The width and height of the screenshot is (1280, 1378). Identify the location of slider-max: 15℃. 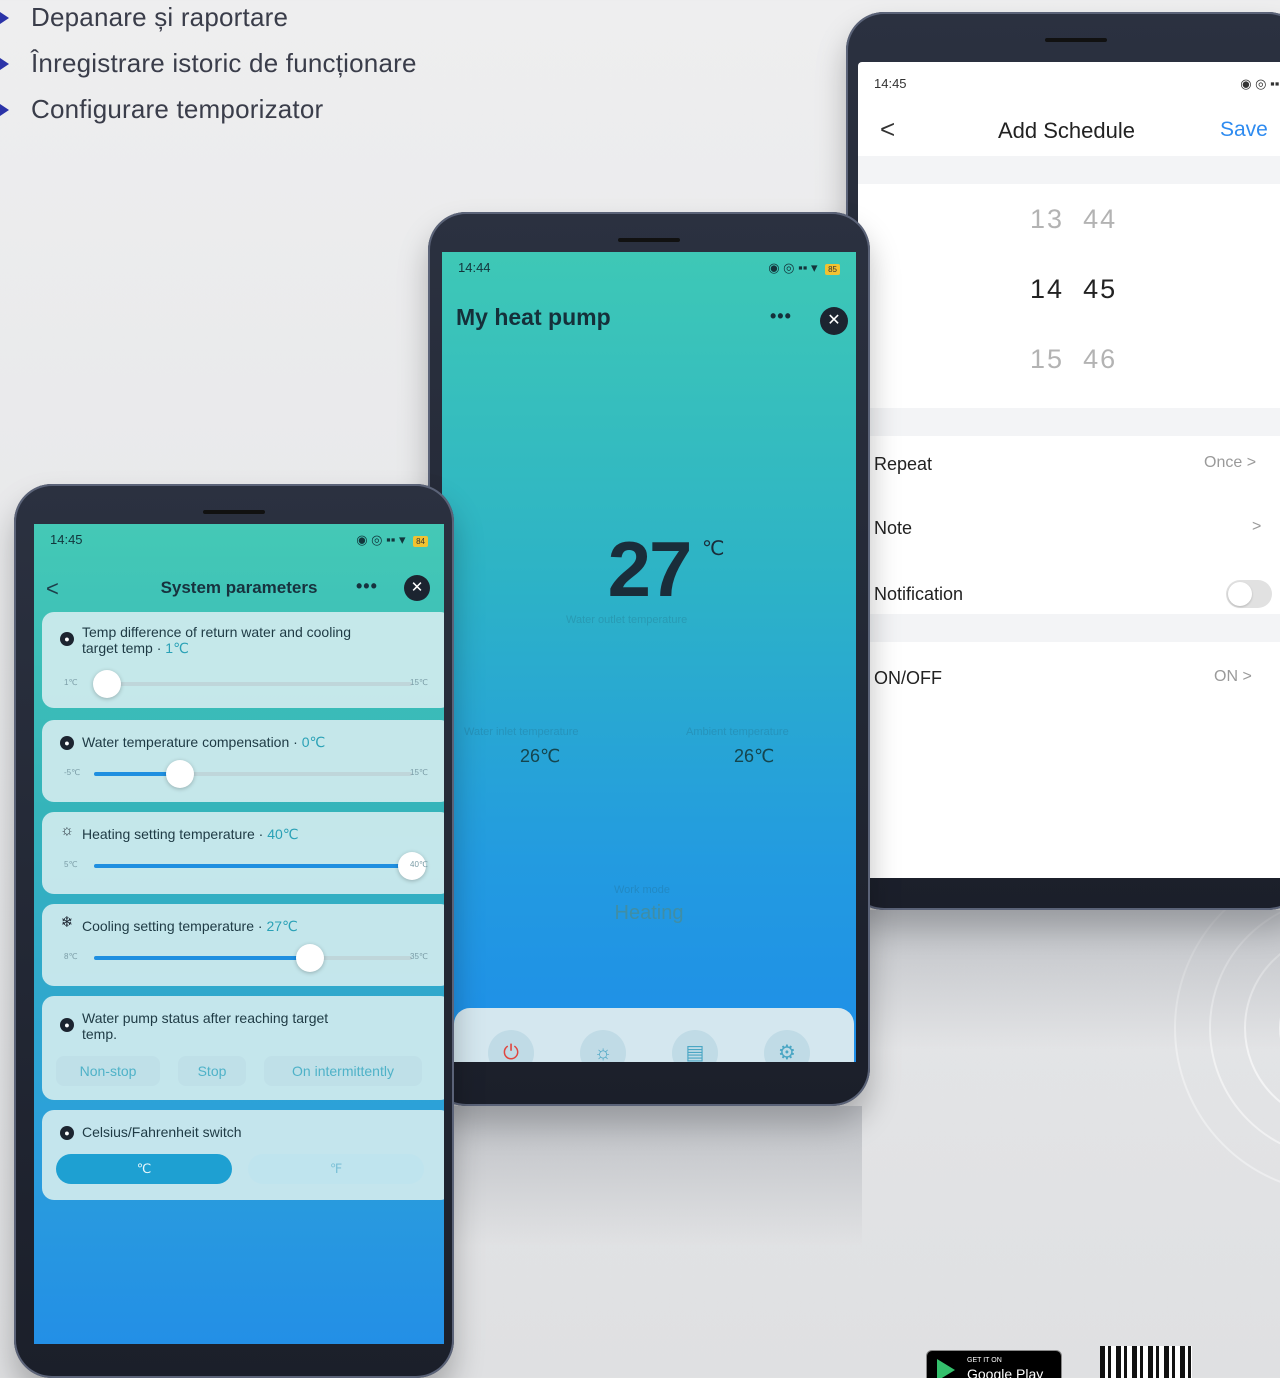
(419, 772).